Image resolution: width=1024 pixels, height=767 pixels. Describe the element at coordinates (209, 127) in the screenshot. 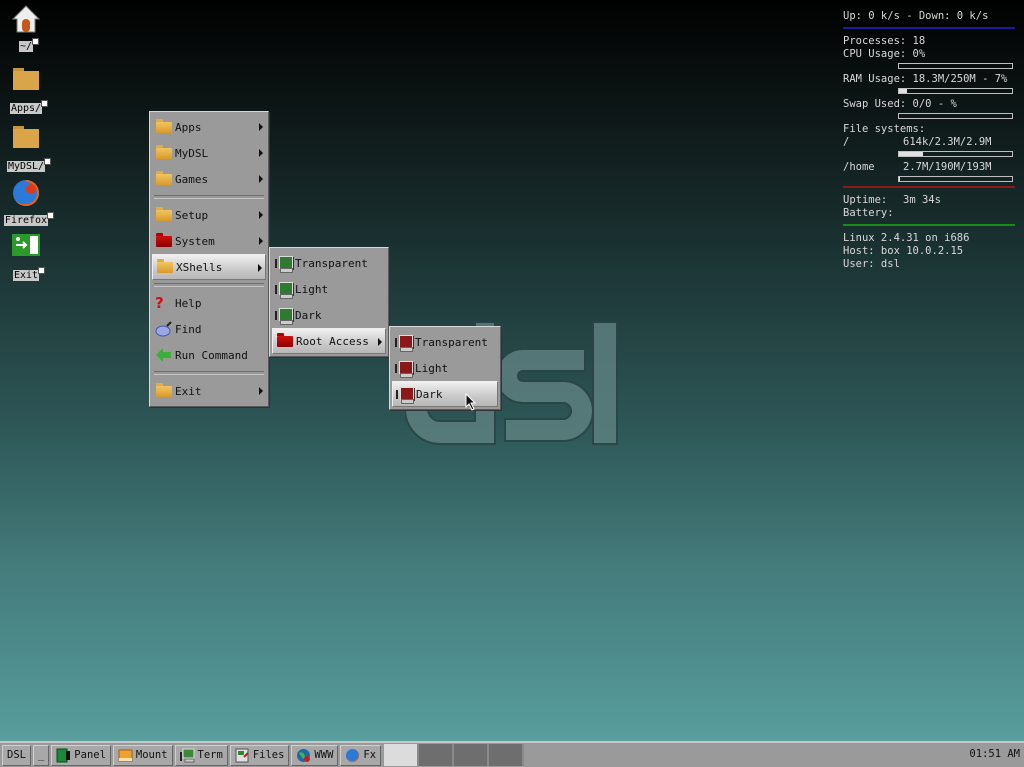

I see `menu-item-apps: Apps` at that location.